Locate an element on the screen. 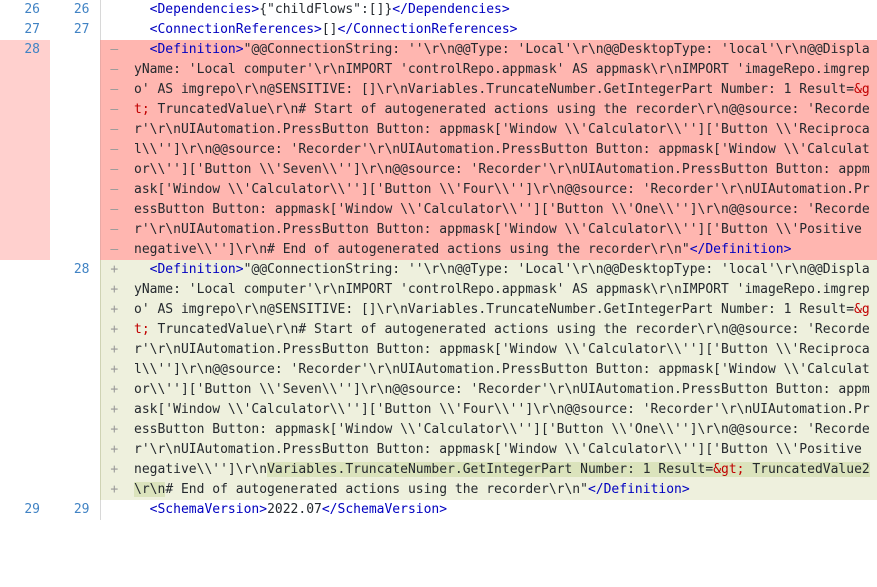  new-line-number: 27 is located at coordinates (75, 30).